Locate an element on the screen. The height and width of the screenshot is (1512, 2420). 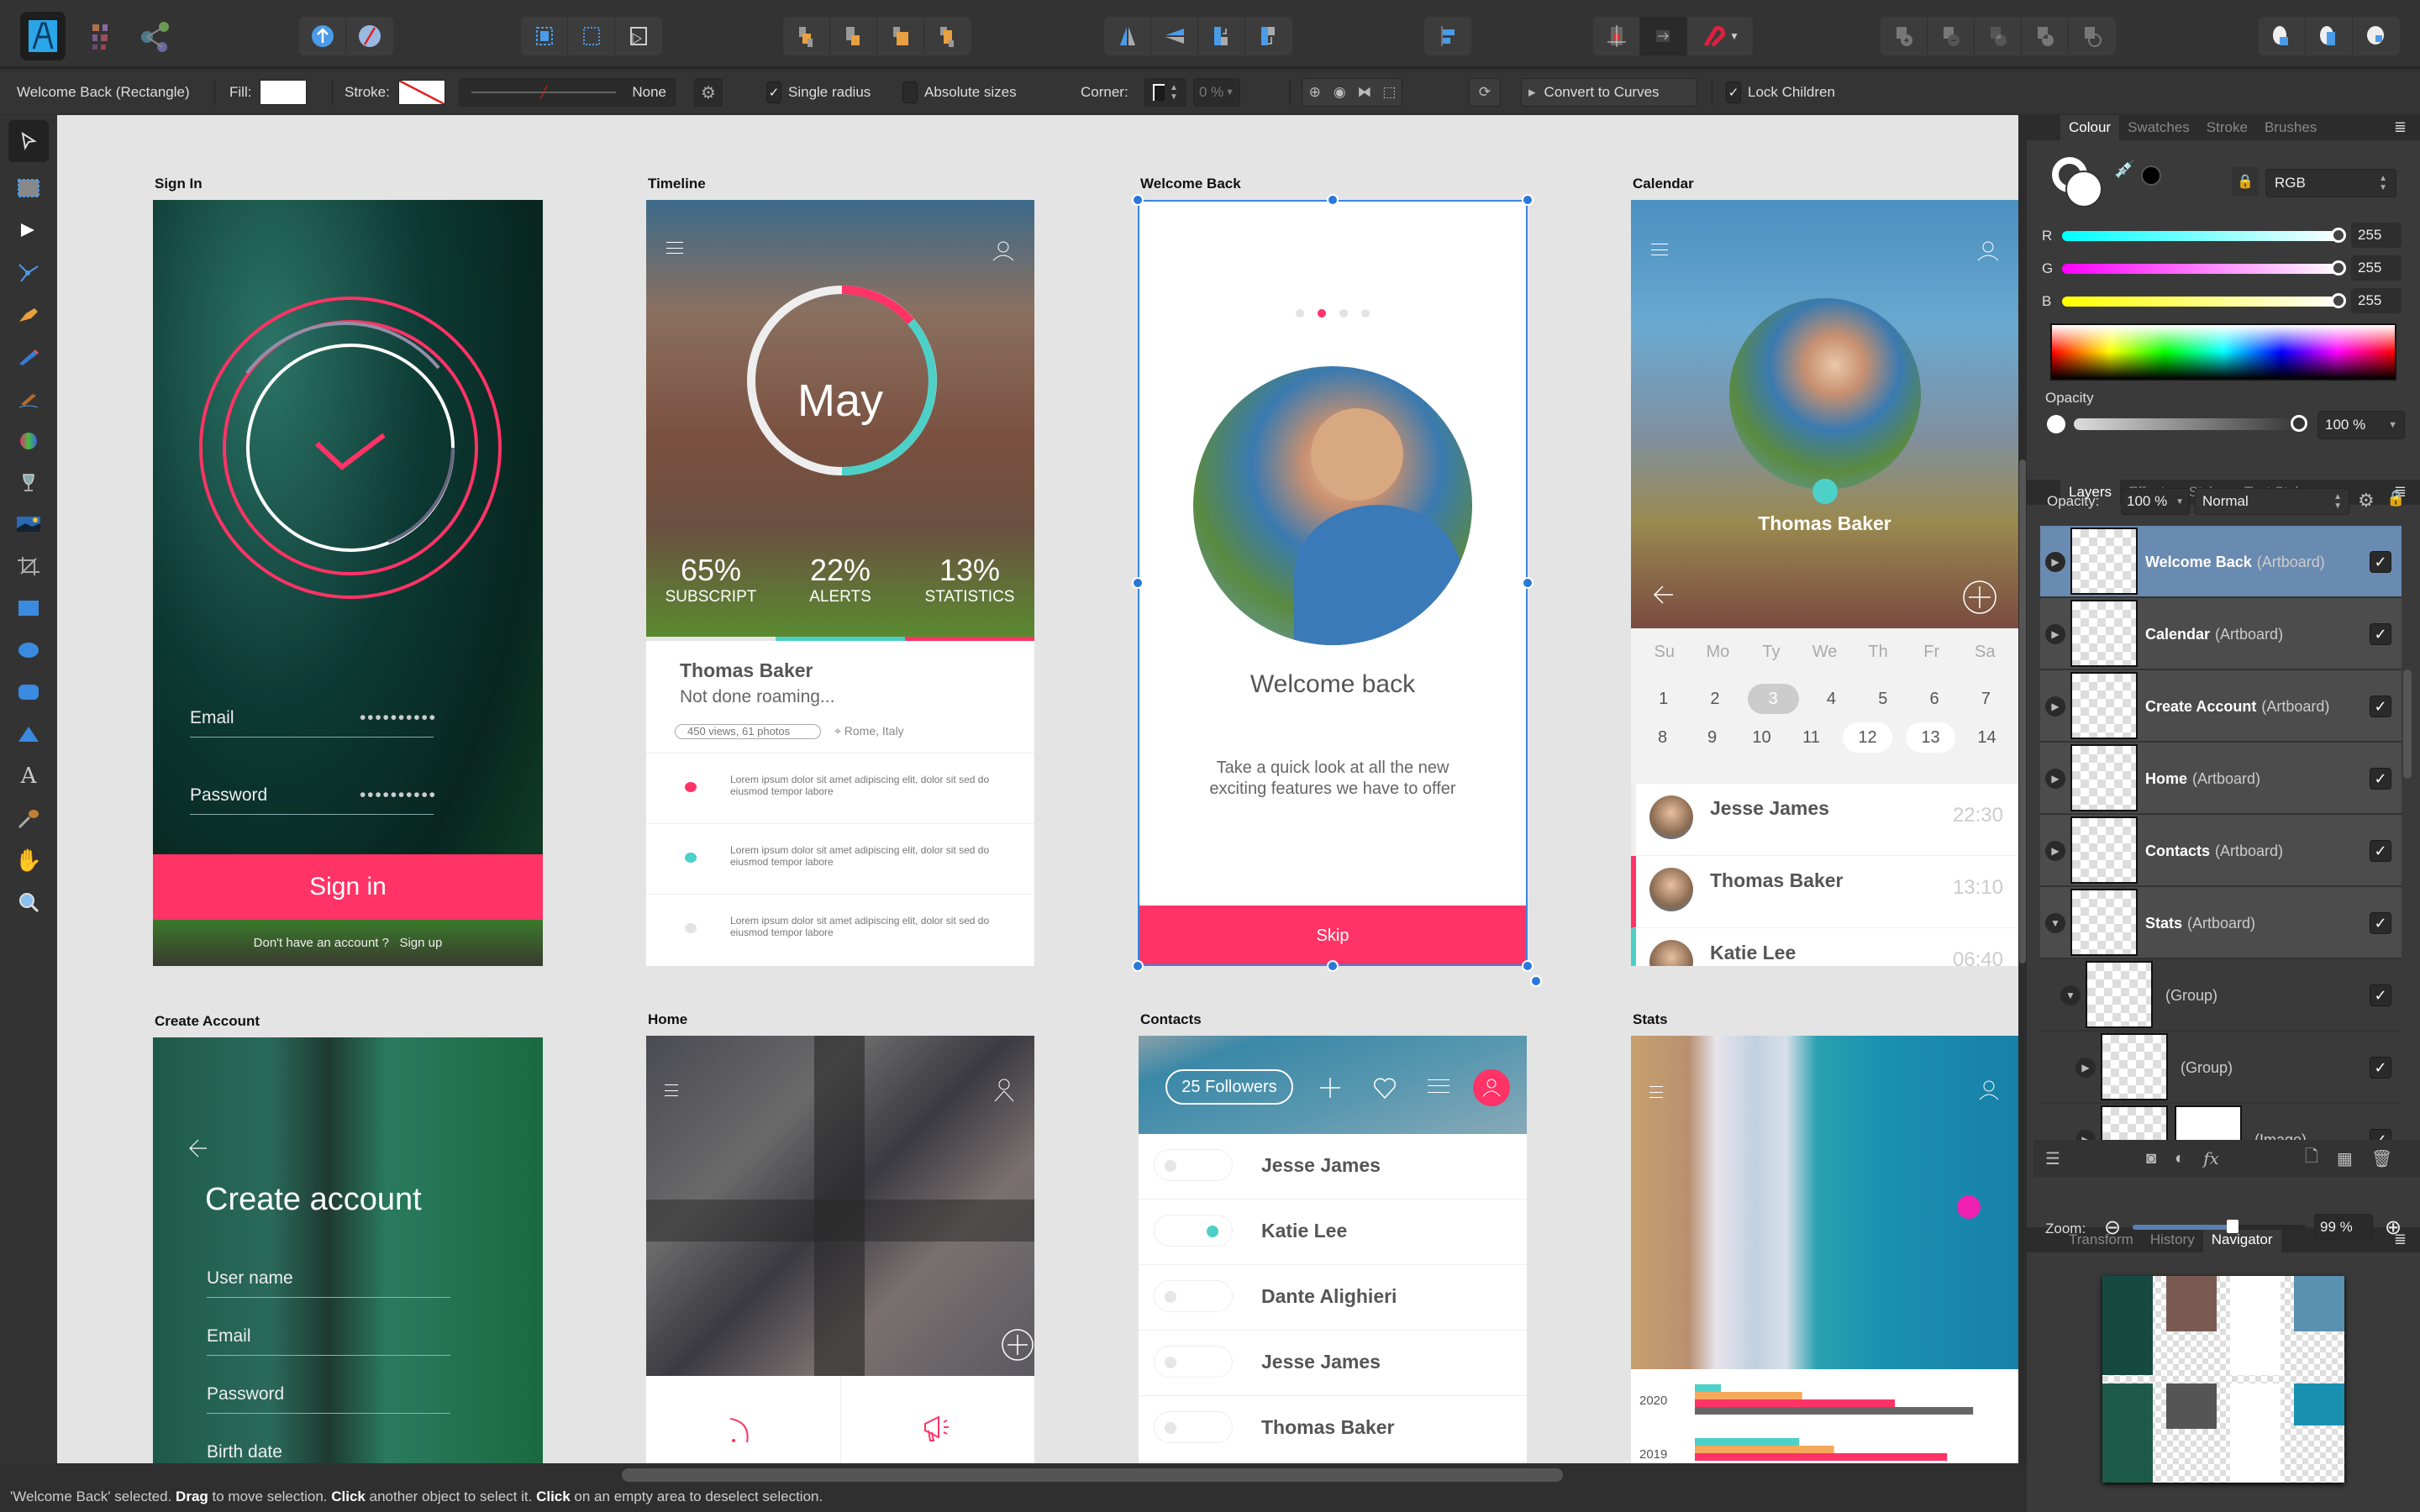
new-layer-icon: 🗋 is located at coordinates (2311, 1158).